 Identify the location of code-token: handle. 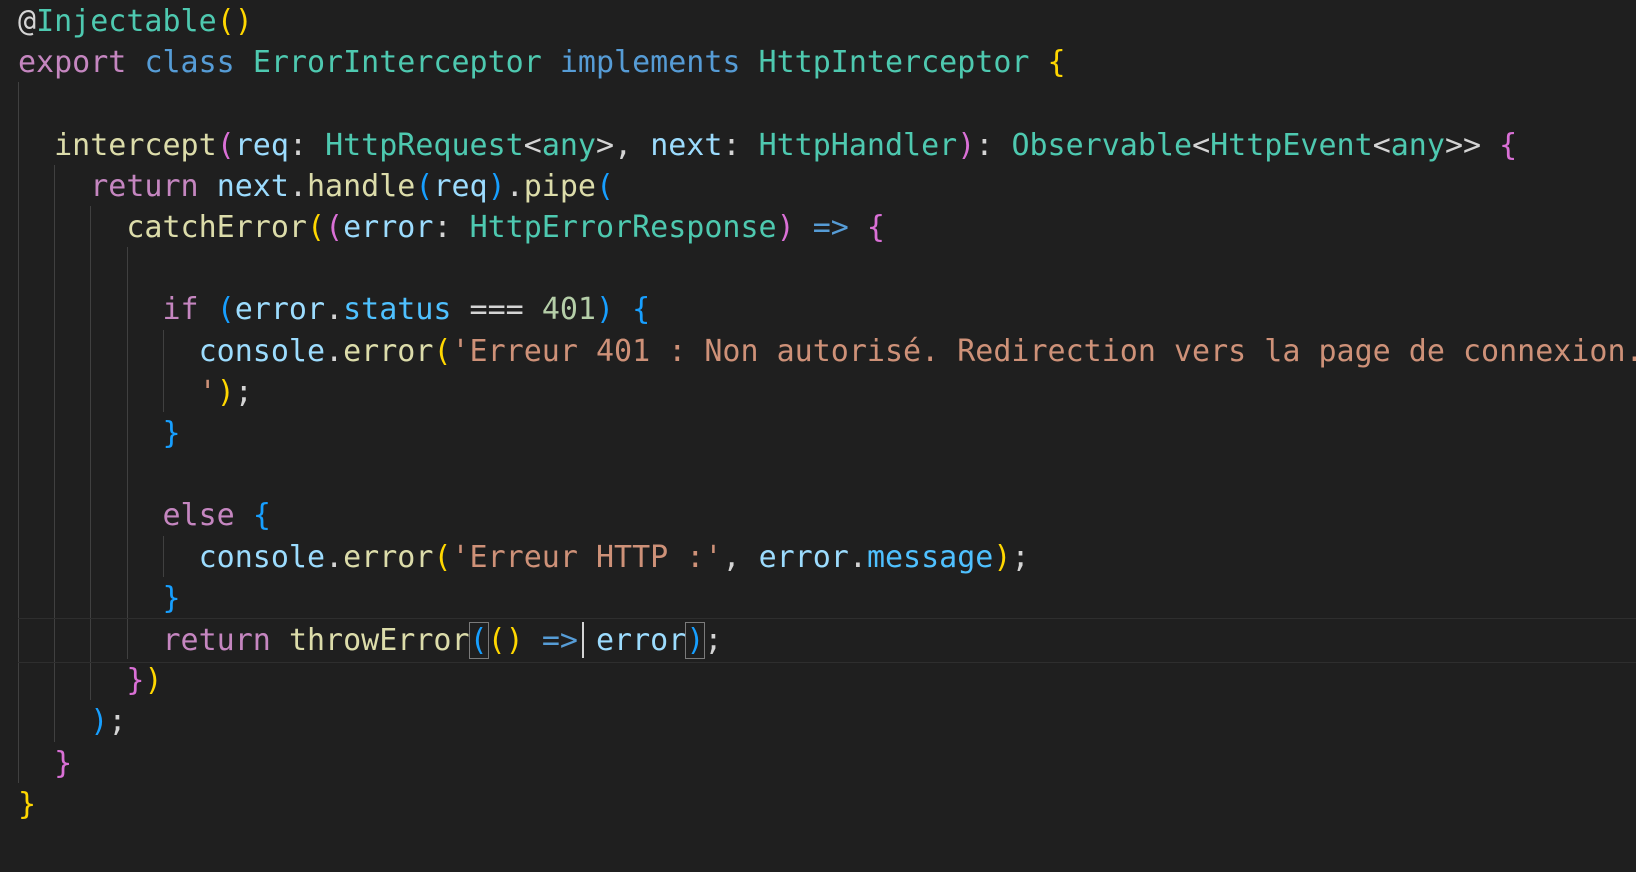
(361, 186).